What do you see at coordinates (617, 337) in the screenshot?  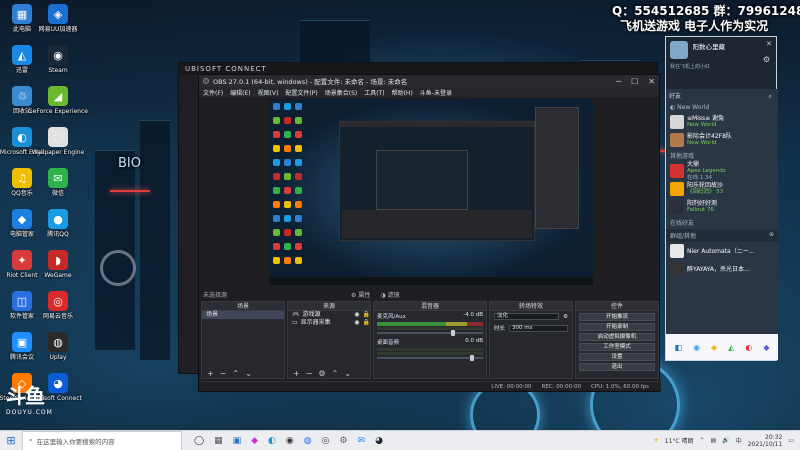 I see `virtual-camera-button: 启动虚拟摄像机` at bounding box center [617, 337].